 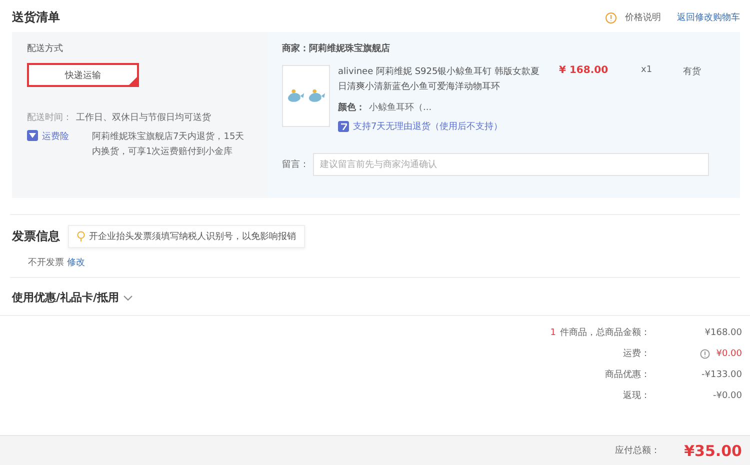 What do you see at coordinates (336, 48) in the screenshot?
I see `store-name: 商家：阿莉维妮珠宝旗舰店` at bounding box center [336, 48].